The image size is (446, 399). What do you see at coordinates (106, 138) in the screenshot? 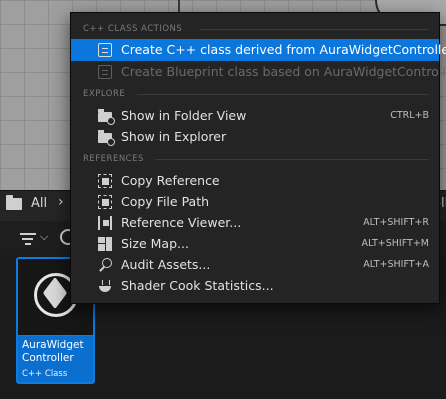
I see `folder-explorer-icon` at bounding box center [106, 138].